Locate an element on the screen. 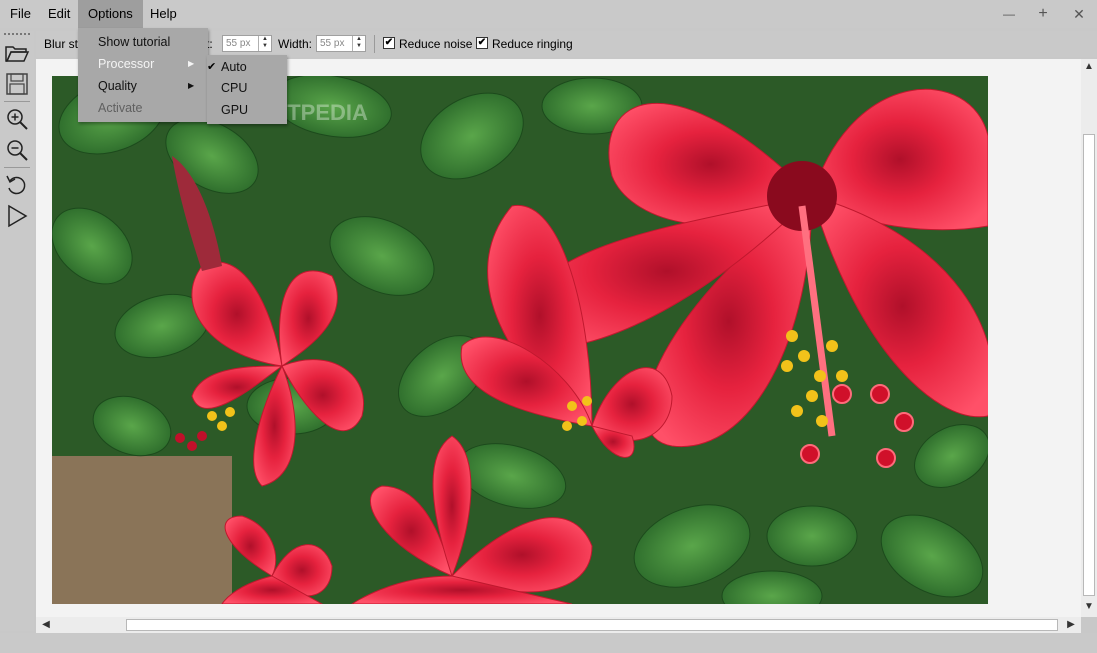 The width and height of the screenshot is (1097, 653). processor-submenu: ✔ Auto CPU GPU is located at coordinates (247, 89).